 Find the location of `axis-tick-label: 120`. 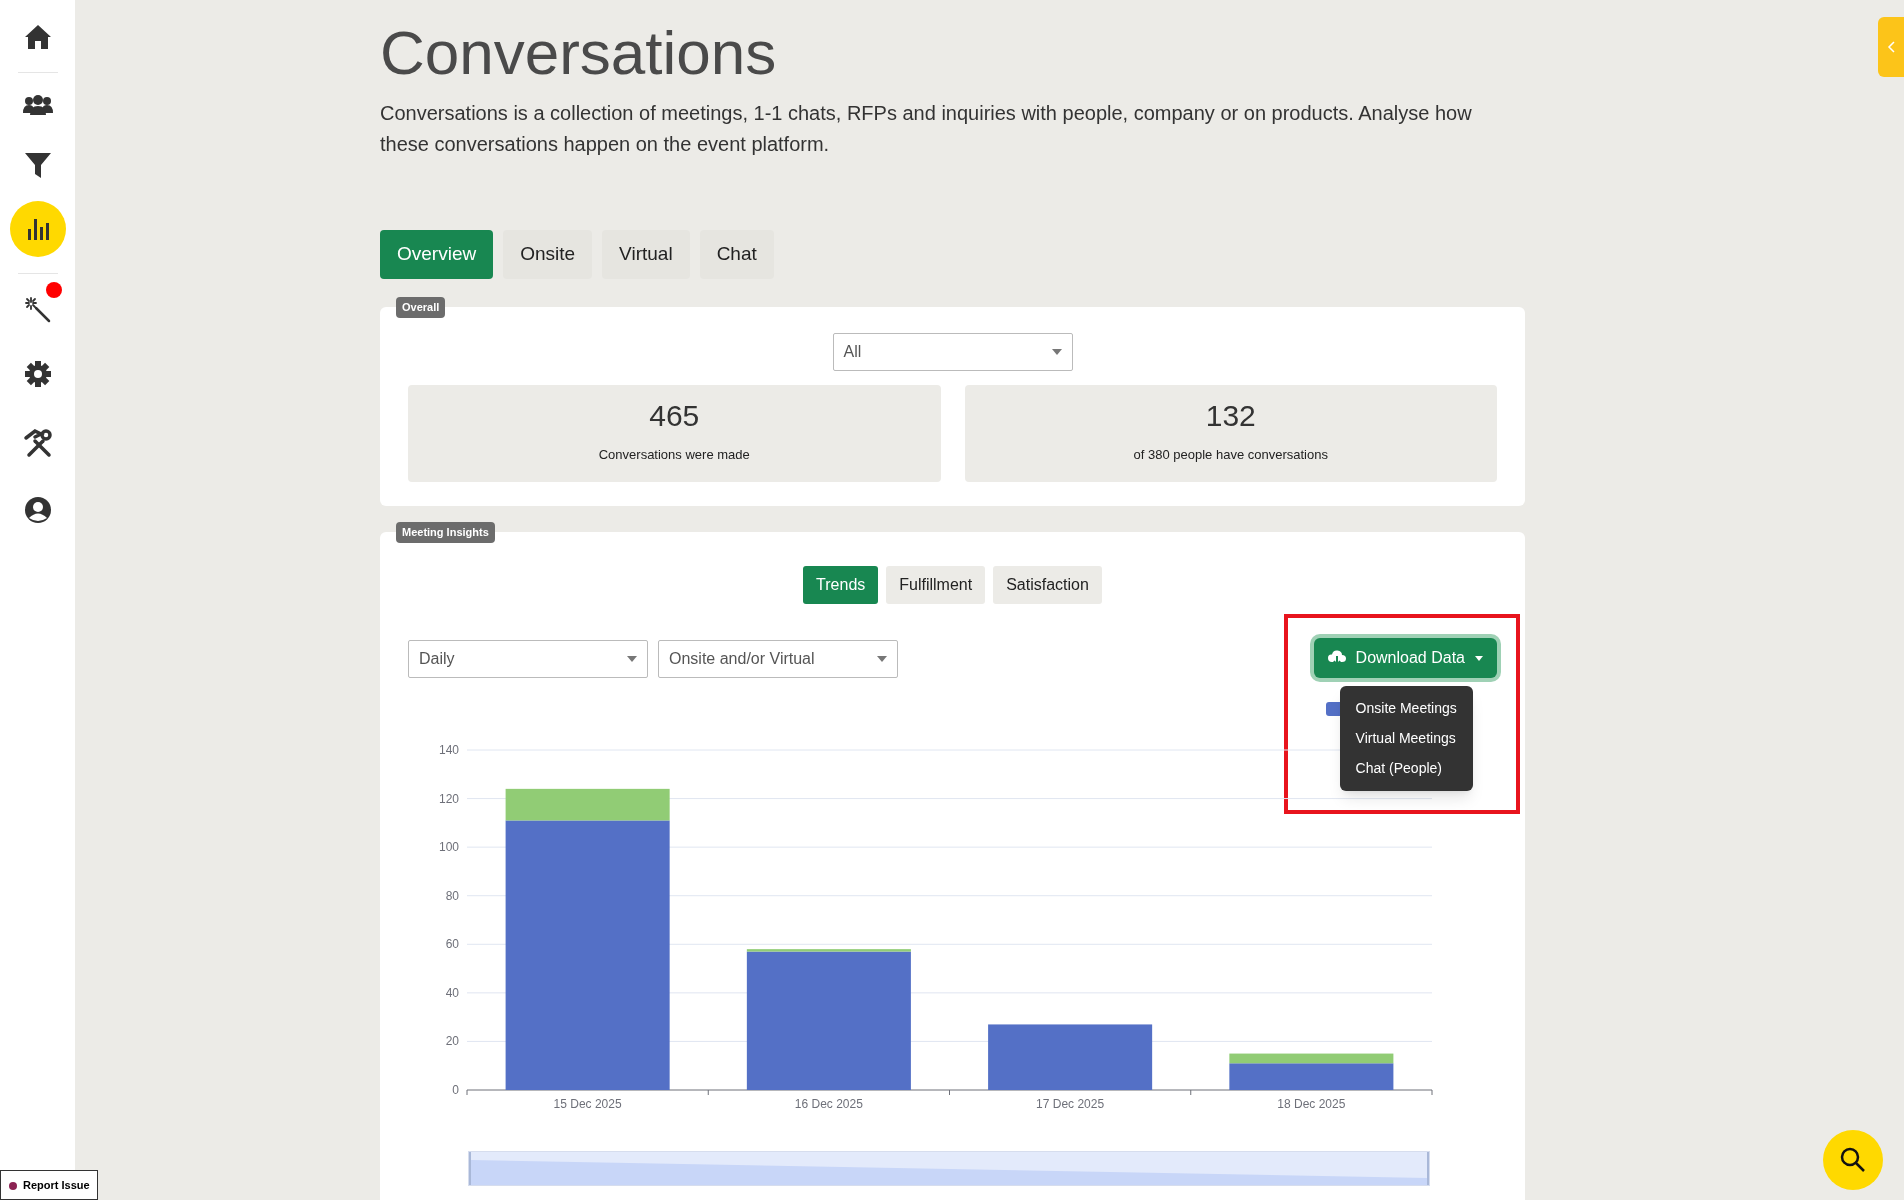

axis-tick-label: 120 is located at coordinates (448, 798).